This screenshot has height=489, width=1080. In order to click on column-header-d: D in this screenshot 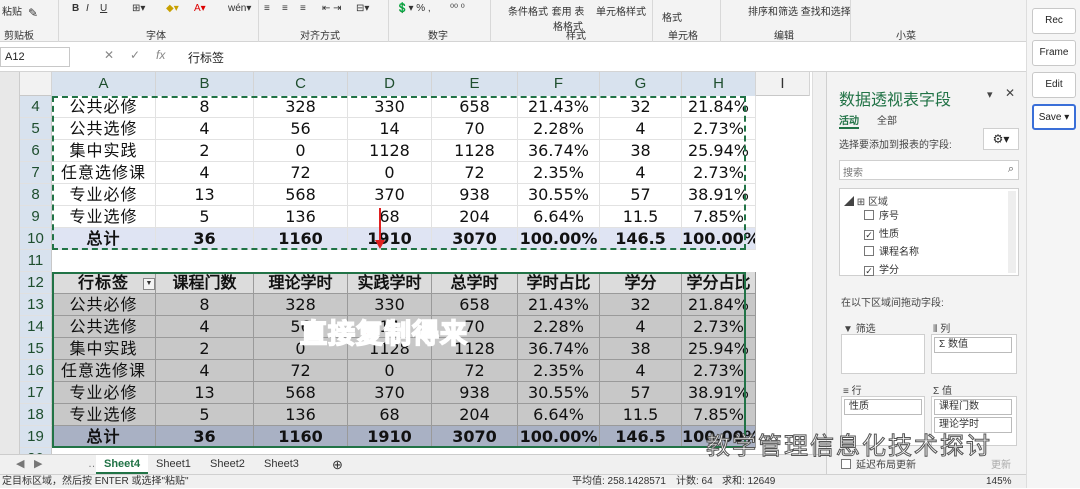, I will do `click(390, 84)`.